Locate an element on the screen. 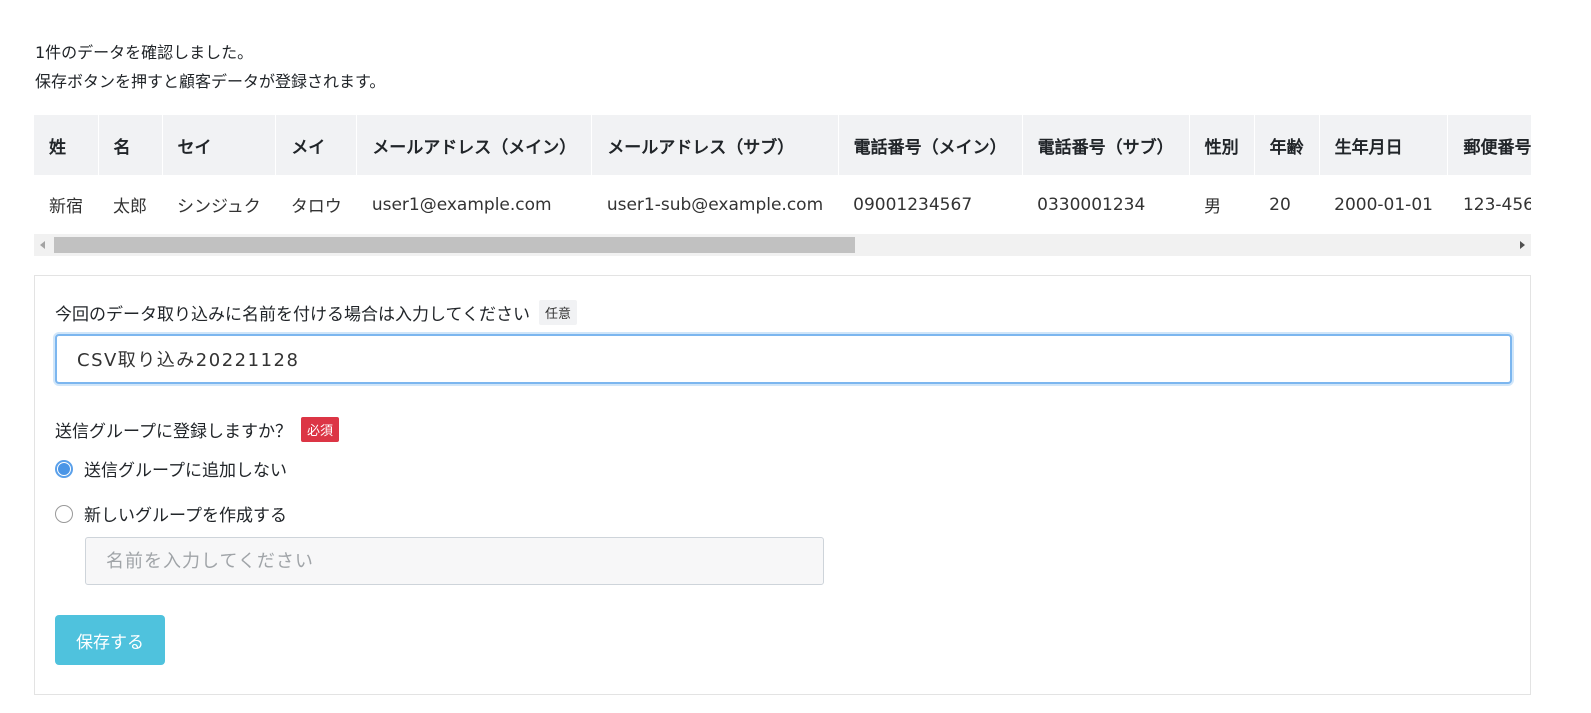  column-header-gender: 性別 is located at coordinates (1222, 145).